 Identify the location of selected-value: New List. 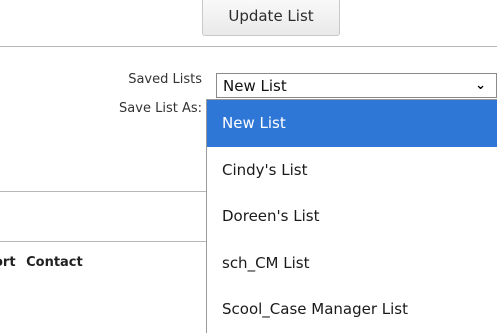
(255, 85).